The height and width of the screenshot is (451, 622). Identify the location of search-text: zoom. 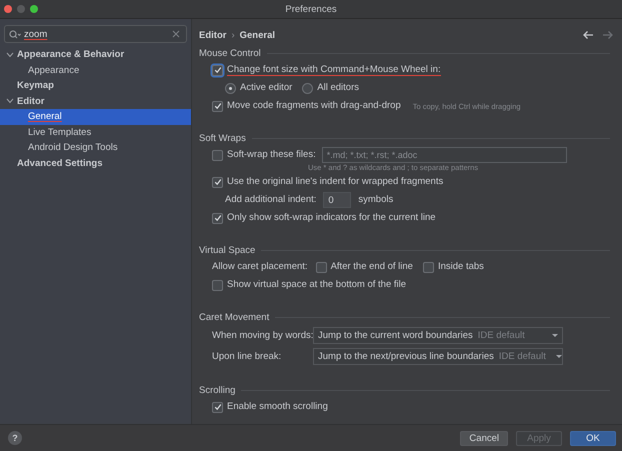
(36, 34).